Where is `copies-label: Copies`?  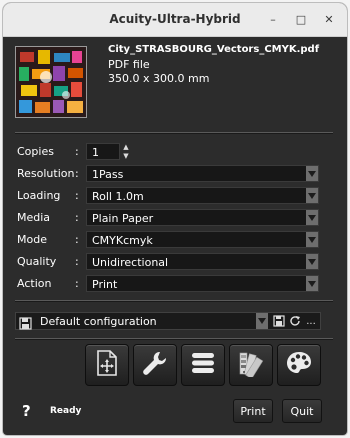 copies-label: Copies is located at coordinates (35, 151).